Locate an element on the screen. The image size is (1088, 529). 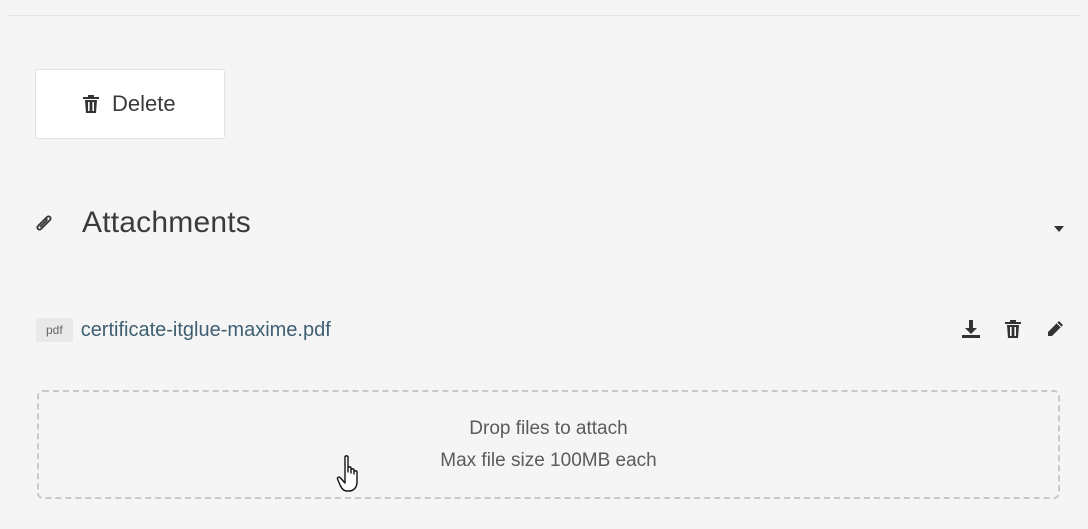
attachment-actions is located at coordinates (1013, 329).